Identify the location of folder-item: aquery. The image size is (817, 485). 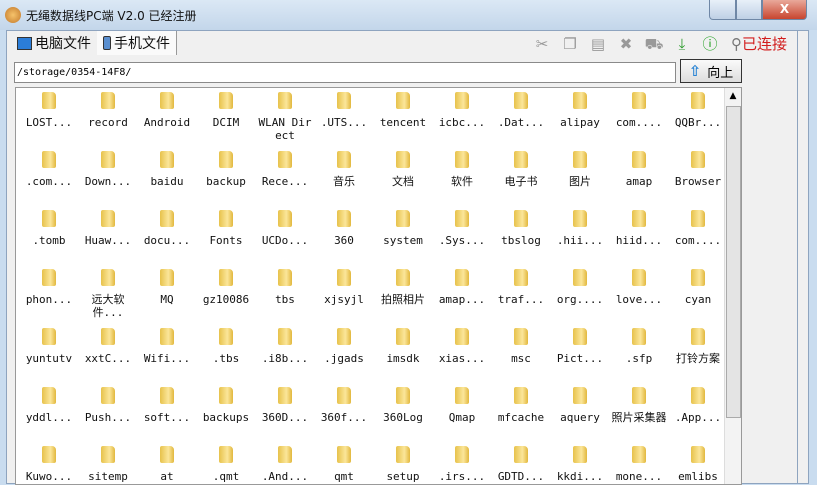
(580, 405).